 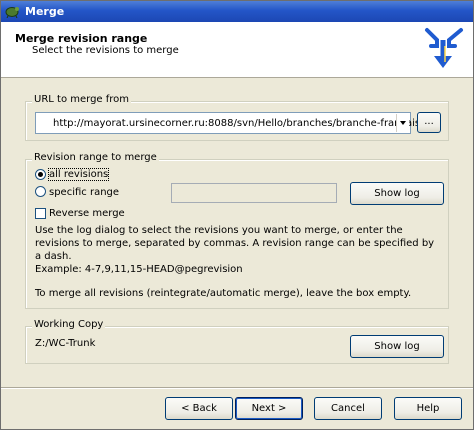 What do you see at coordinates (254, 193) in the screenshot?
I see `revision-range-input` at bounding box center [254, 193].